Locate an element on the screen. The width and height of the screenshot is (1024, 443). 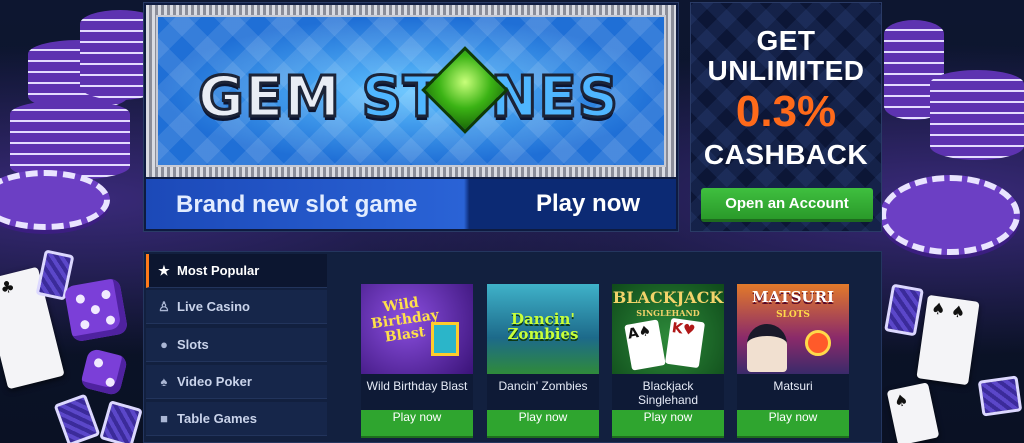
thumbnail-title: Wild Birthday Blast is located at coordinates (405, 320).